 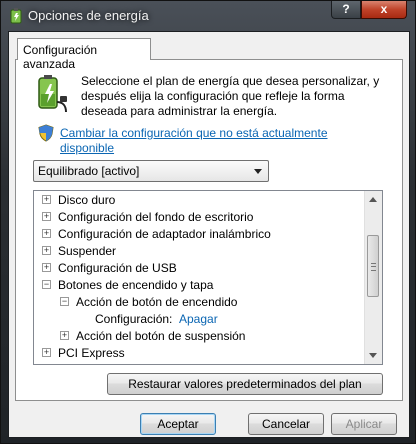 I want to click on power-options-icon, so click(x=16, y=16).